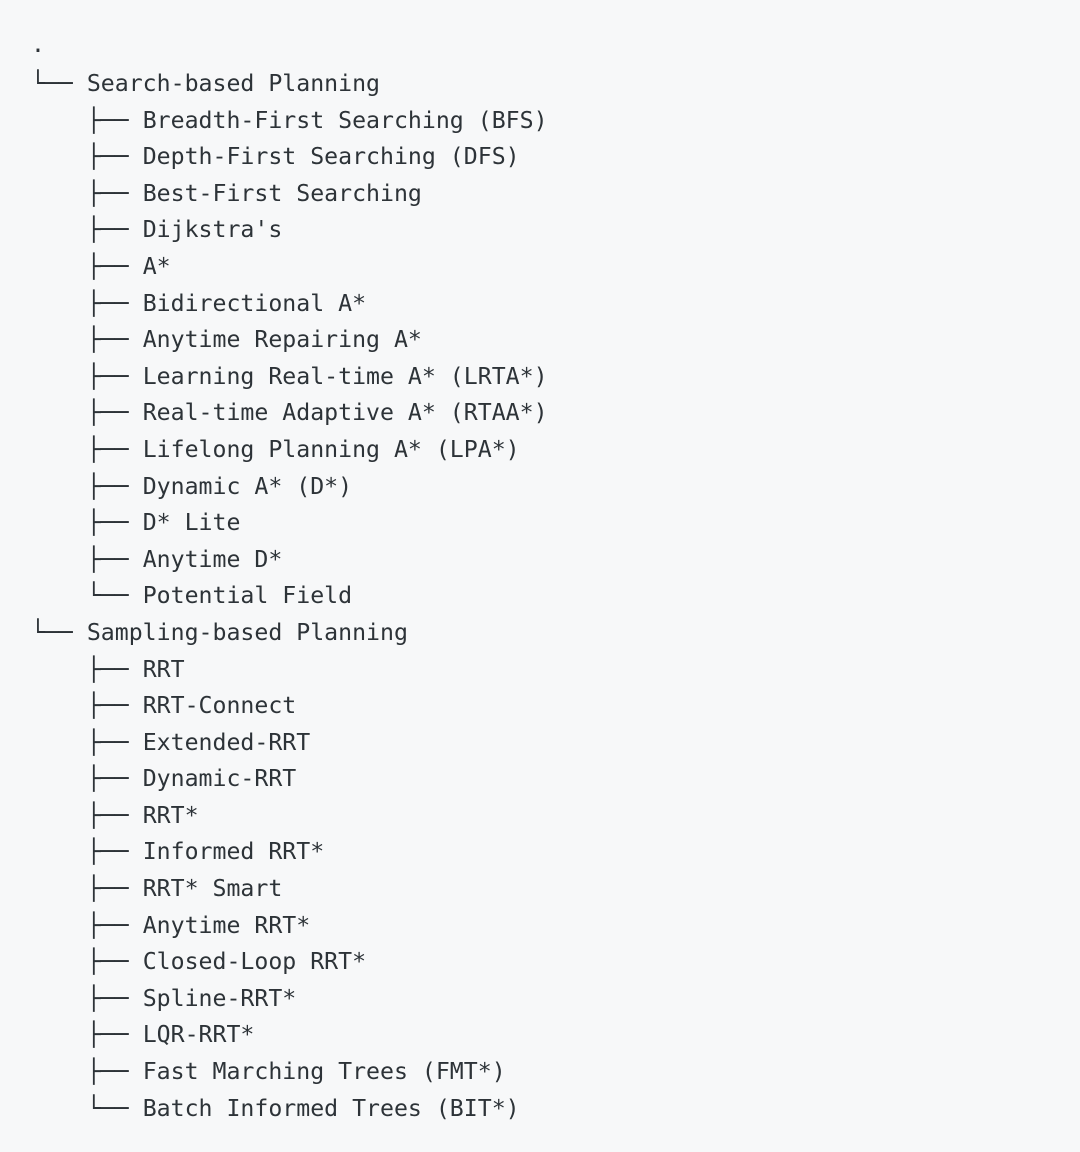 This screenshot has width=1080, height=1152. What do you see at coordinates (331, 157) in the screenshot?
I see `tree-node-label: Depth-First Searching (DFS)` at bounding box center [331, 157].